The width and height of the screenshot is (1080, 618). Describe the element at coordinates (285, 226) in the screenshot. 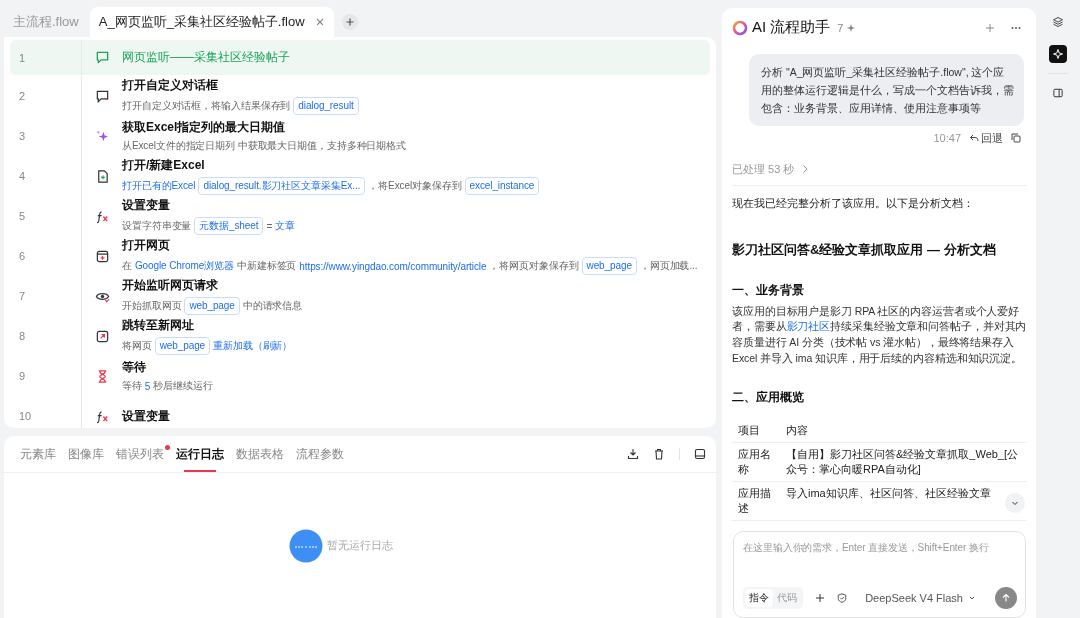

I see `value-link: 文章` at that location.